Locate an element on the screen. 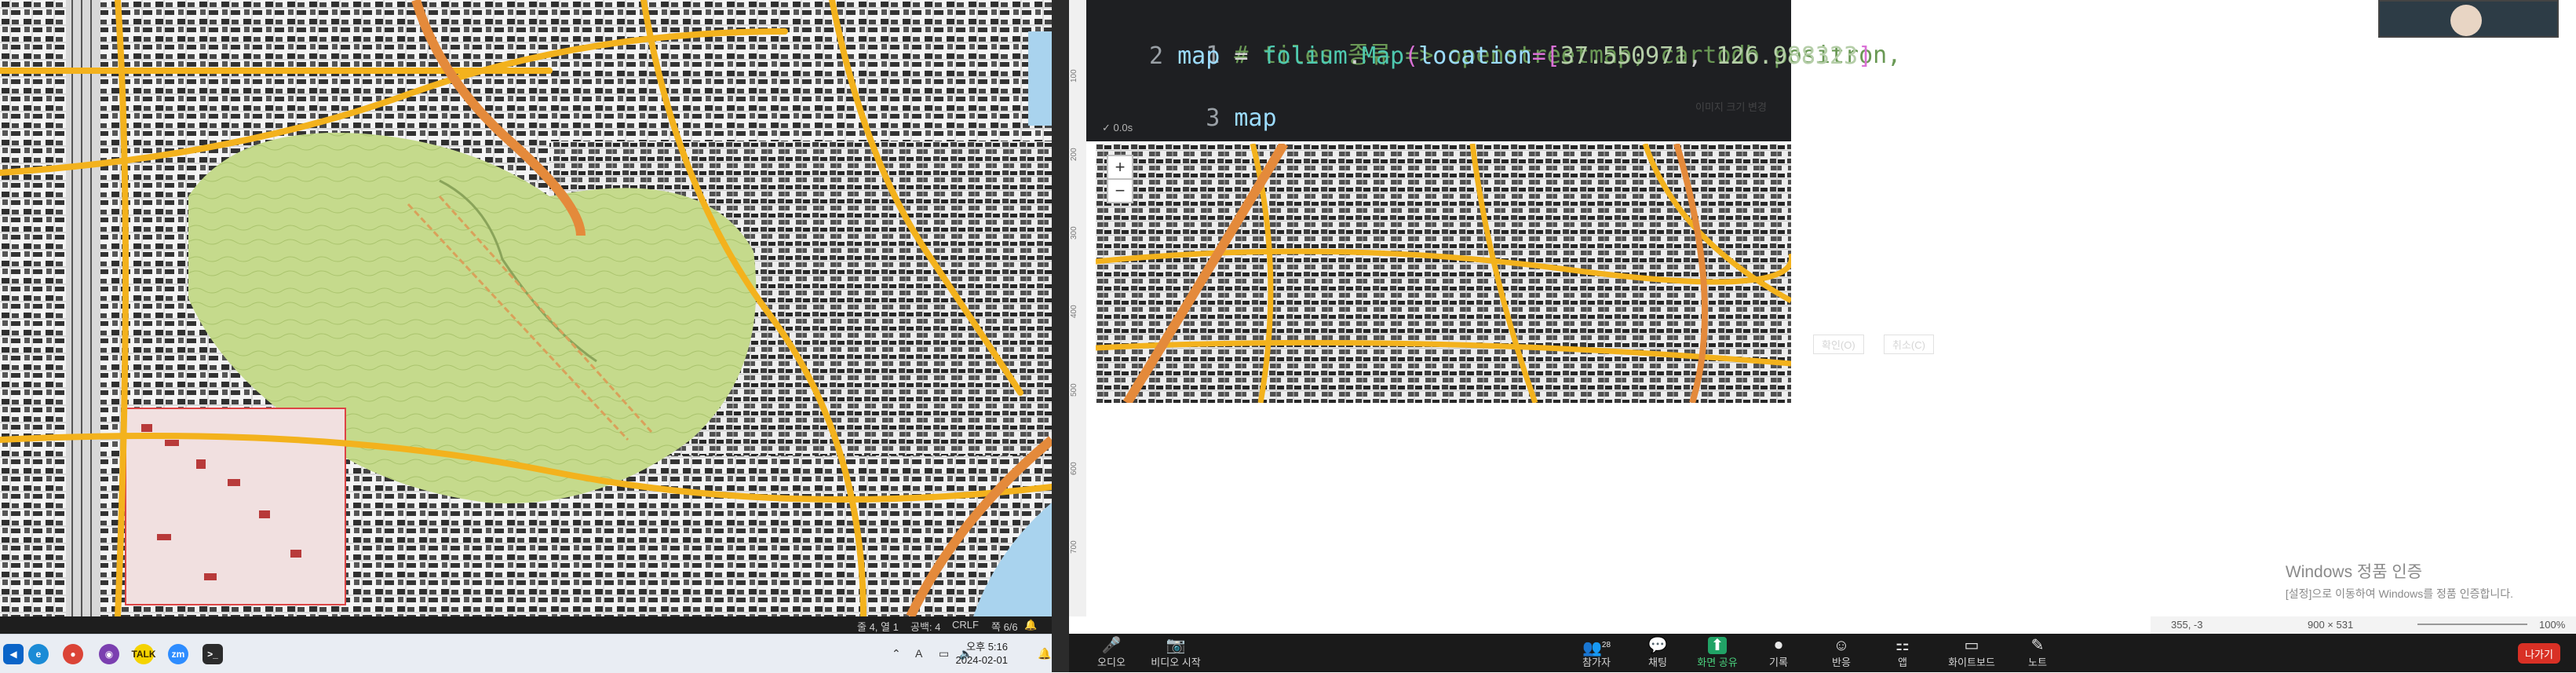  page-indicator: 쪽 6/6 is located at coordinates (1004, 627).